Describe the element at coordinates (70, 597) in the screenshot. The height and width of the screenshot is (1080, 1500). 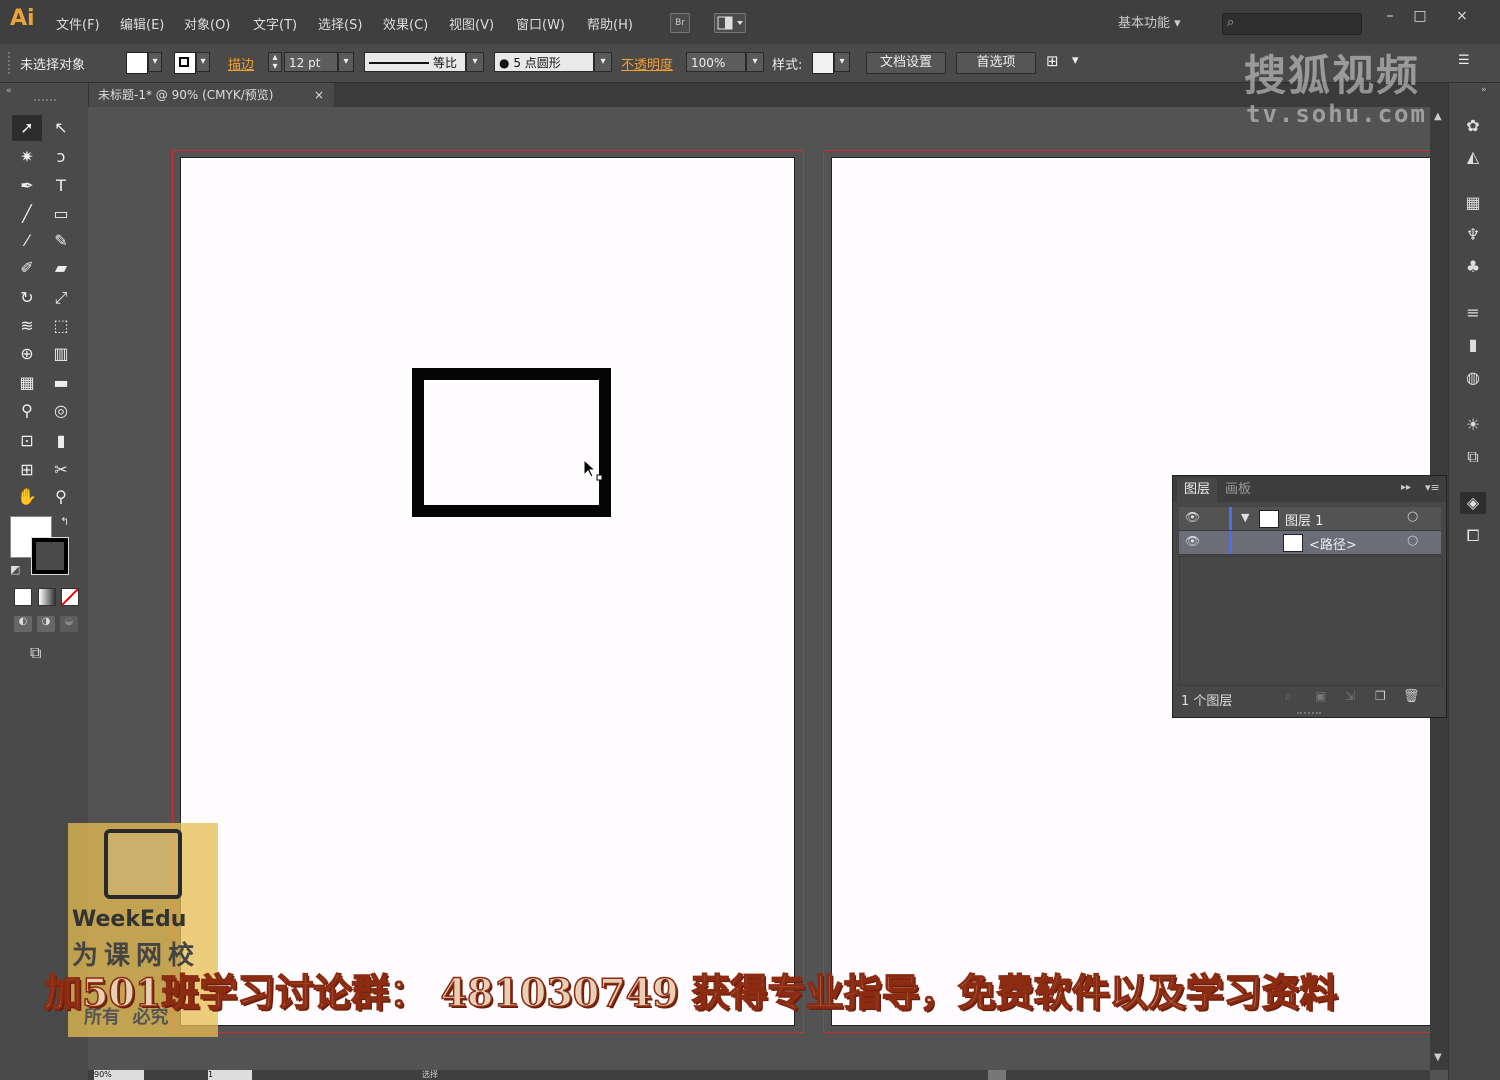
I see `none-mode-icon` at that location.